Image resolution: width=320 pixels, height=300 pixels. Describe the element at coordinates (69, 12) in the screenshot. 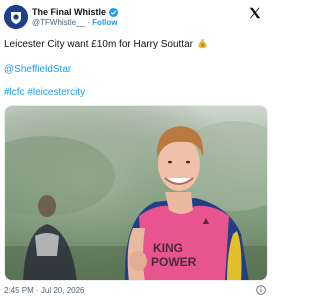

I see `account-name: The Final Whistle` at that location.